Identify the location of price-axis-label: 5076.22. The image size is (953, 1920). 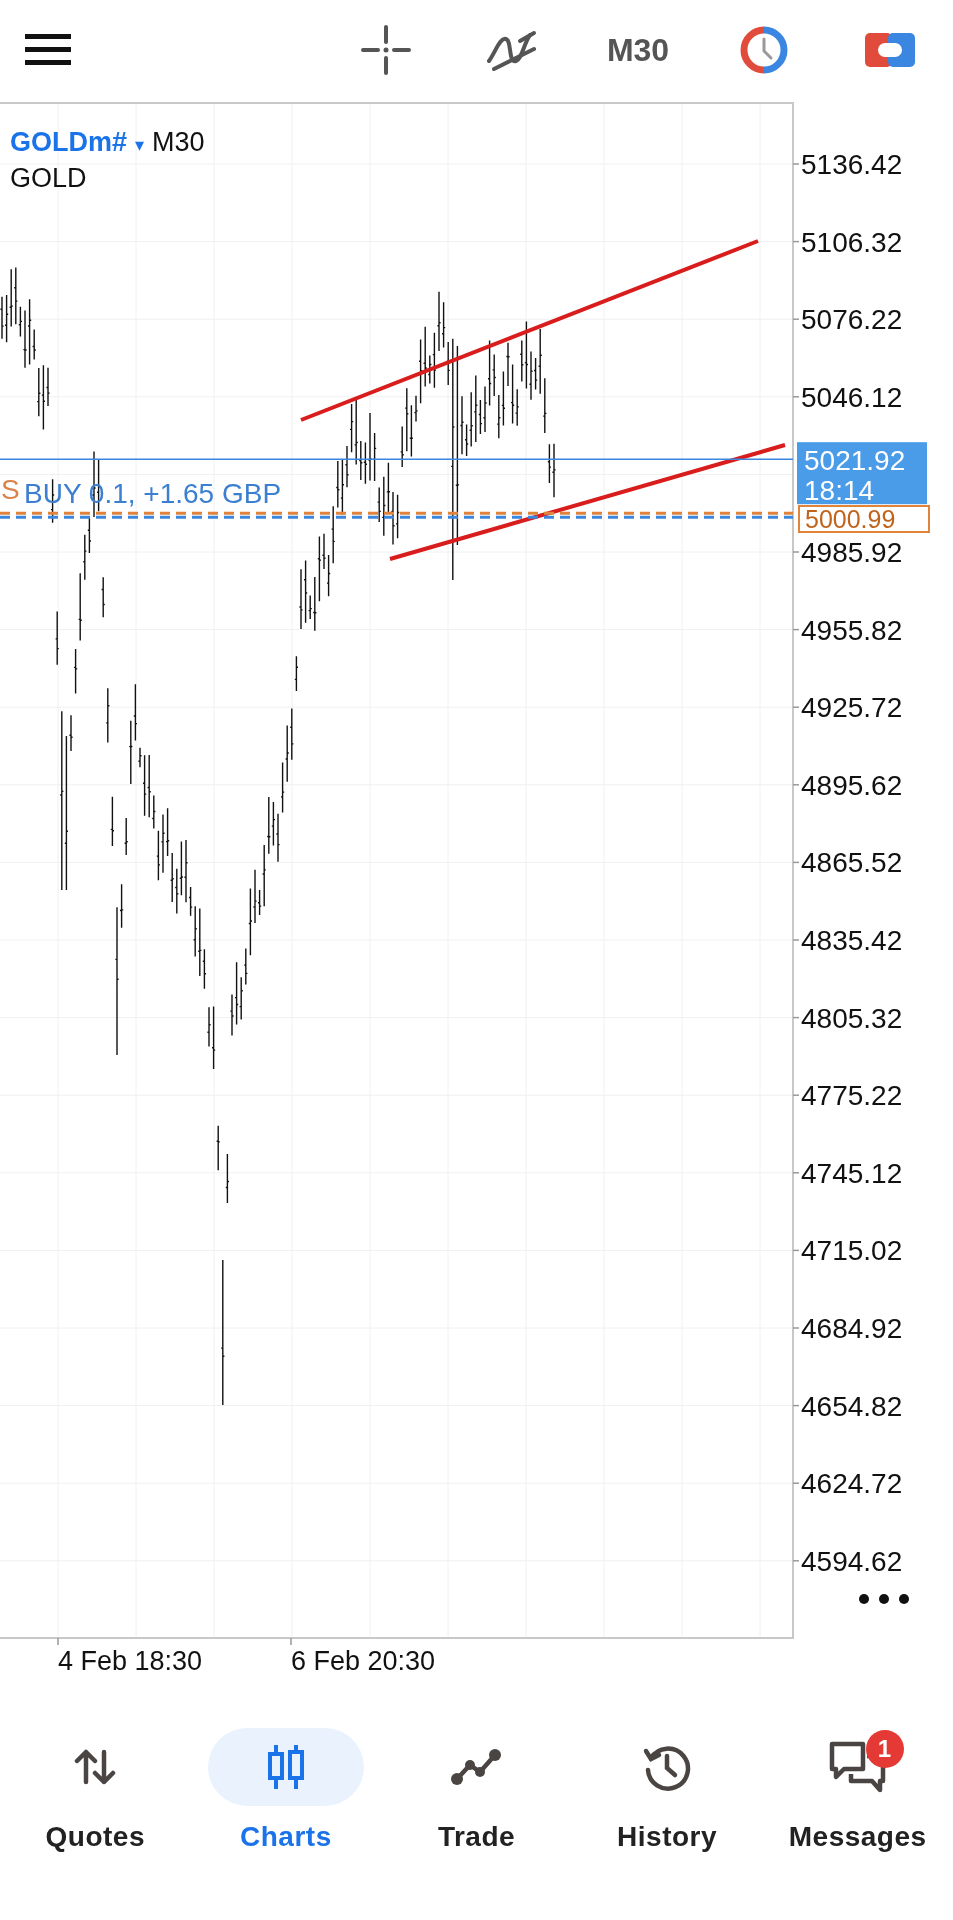
(852, 320).